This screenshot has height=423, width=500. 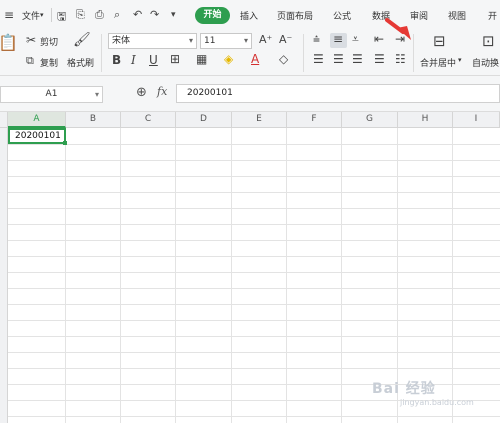 I want to click on wrap-text-button: 自动换, so click(x=485, y=62).